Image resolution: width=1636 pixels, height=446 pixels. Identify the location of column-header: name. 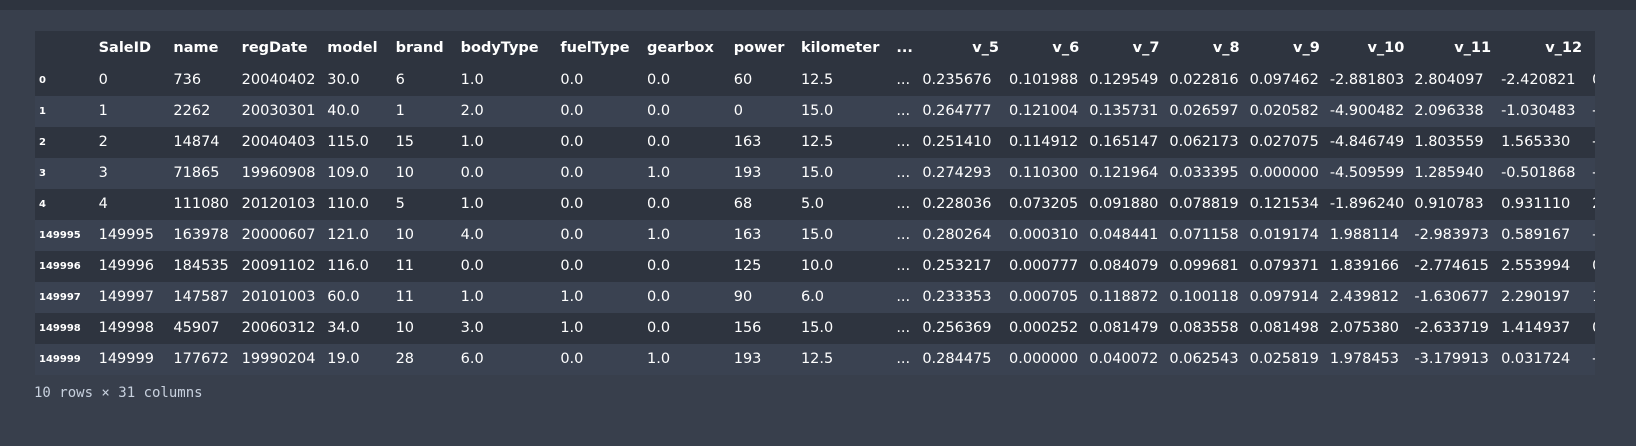
(203, 48).